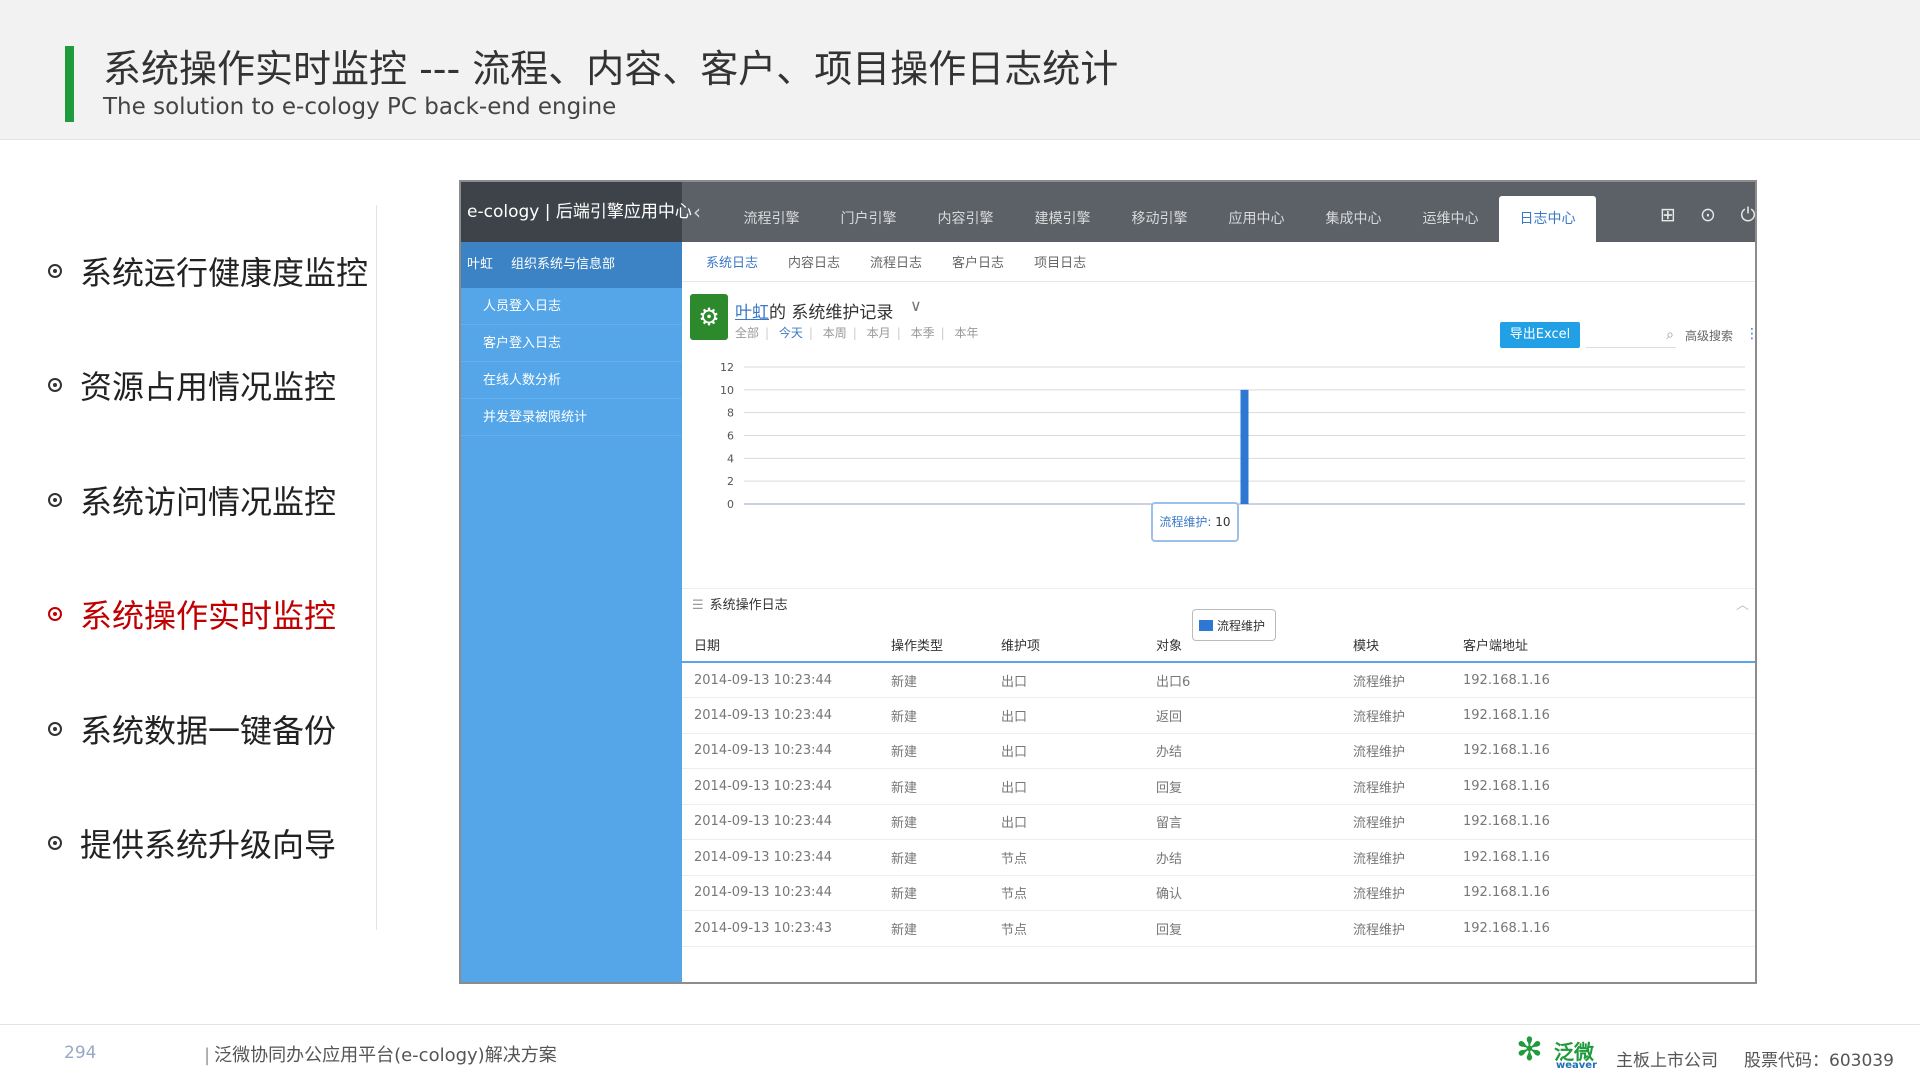 The width and height of the screenshot is (1920, 1080). I want to click on cell-object: 留言, so click(1242, 822).